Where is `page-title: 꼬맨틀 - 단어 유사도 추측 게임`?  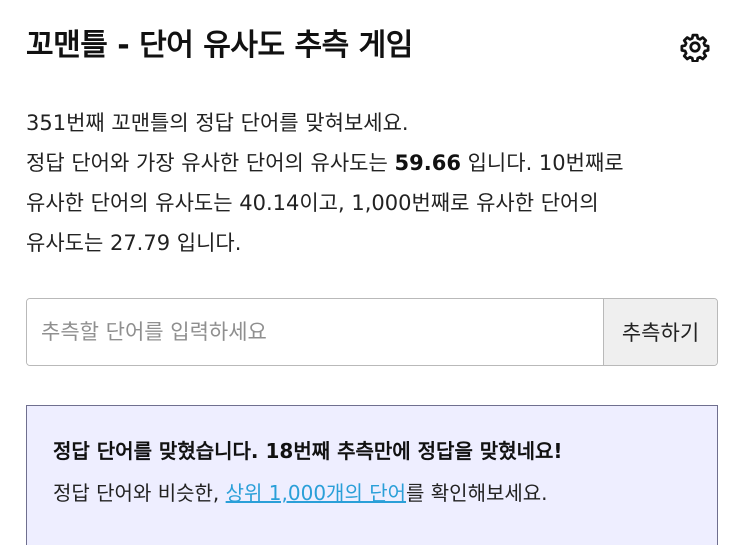 page-title: 꼬맨틀 - 단어 유사도 추측 게임 is located at coordinates (219, 45).